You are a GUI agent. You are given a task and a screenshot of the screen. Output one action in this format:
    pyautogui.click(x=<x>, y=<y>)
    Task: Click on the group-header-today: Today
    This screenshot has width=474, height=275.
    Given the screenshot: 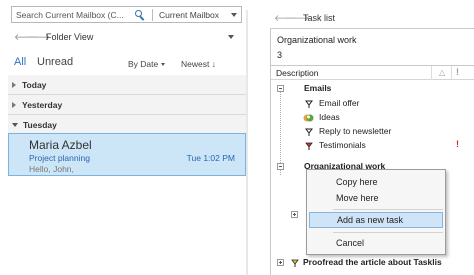 What is the action you would take?
    pyautogui.click(x=127, y=85)
    